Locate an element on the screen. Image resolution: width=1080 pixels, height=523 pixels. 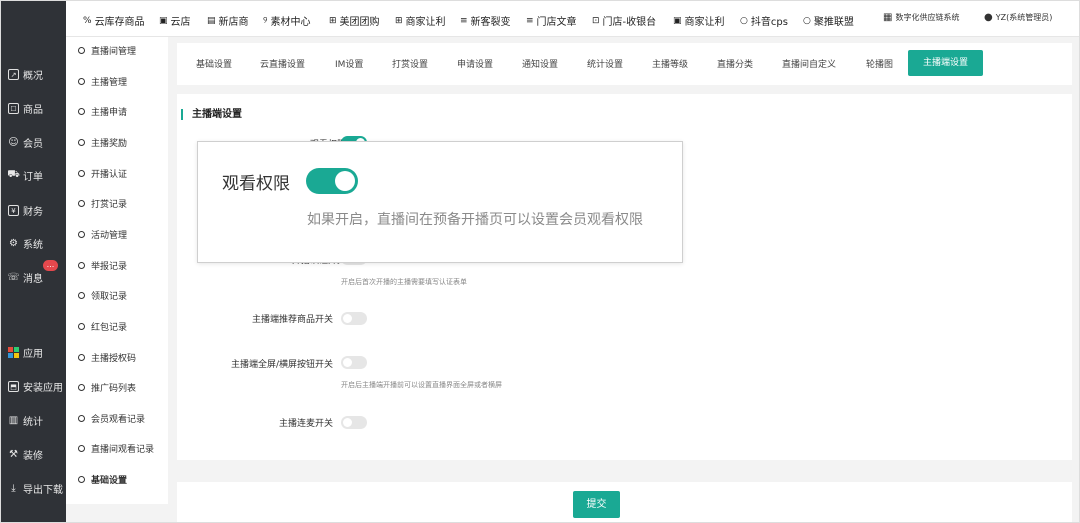
apps-icon is located at coordinates (13, 352).